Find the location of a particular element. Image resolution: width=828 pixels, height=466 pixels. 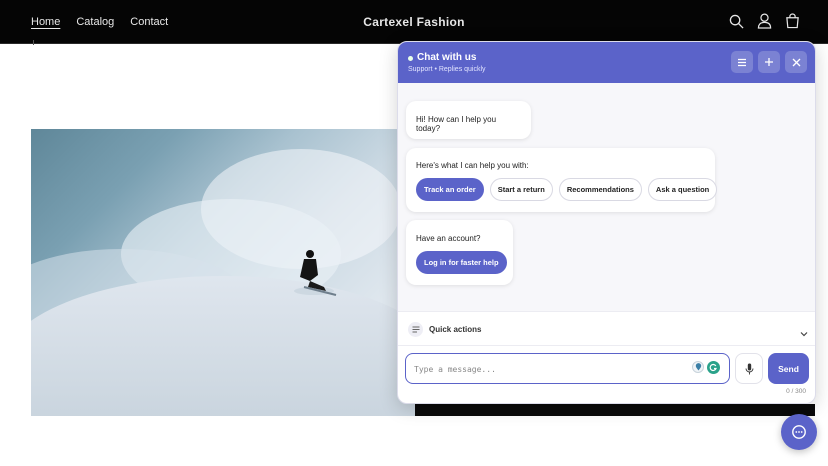

content-strip is located at coordinates (615, 410).